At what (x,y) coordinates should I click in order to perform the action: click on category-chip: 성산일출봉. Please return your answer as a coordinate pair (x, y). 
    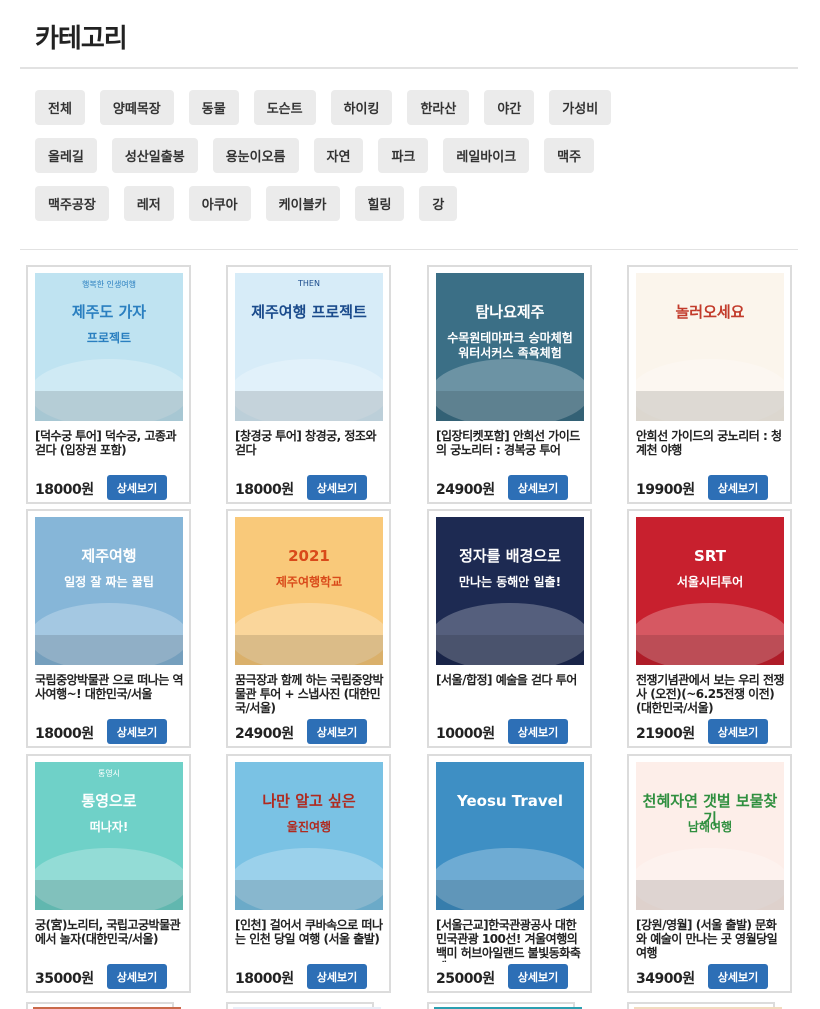
    Looking at the image, I should click on (154, 155).